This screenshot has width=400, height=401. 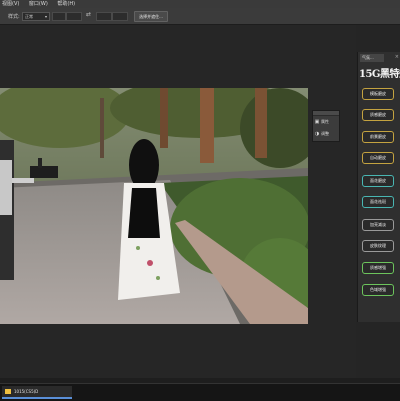 What do you see at coordinates (14, 17) in the screenshot?
I see `style-label: 样式:` at bounding box center [14, 17].